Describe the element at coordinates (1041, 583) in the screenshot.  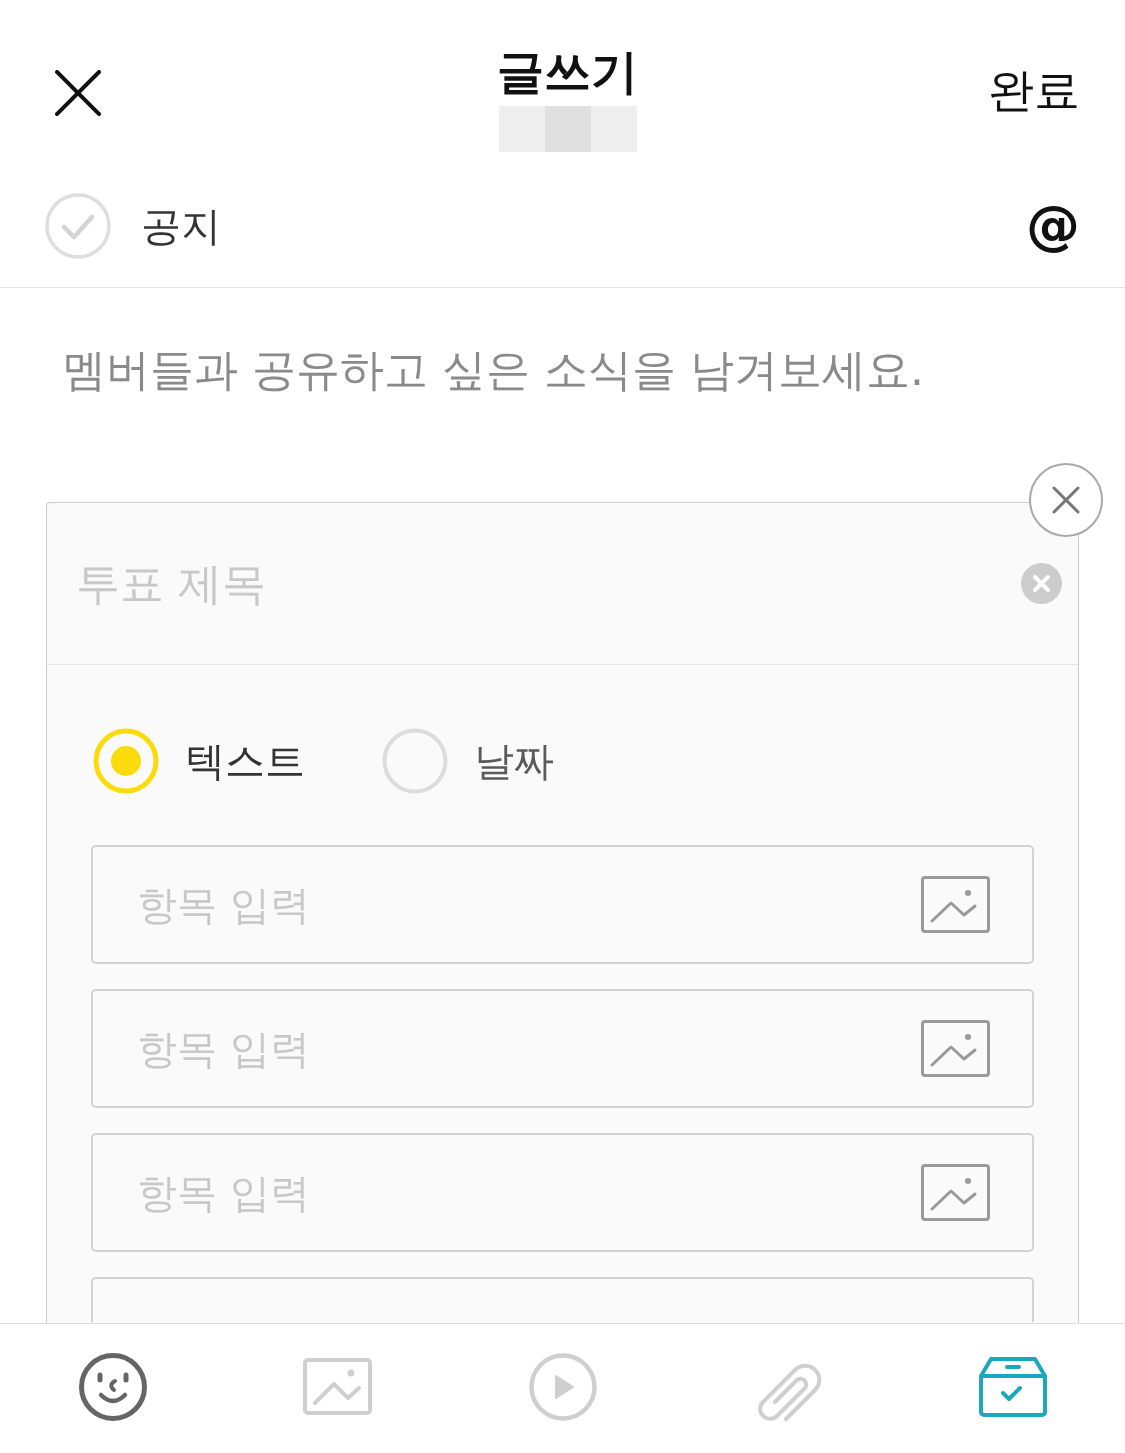
I see `clear-icon` at that location.